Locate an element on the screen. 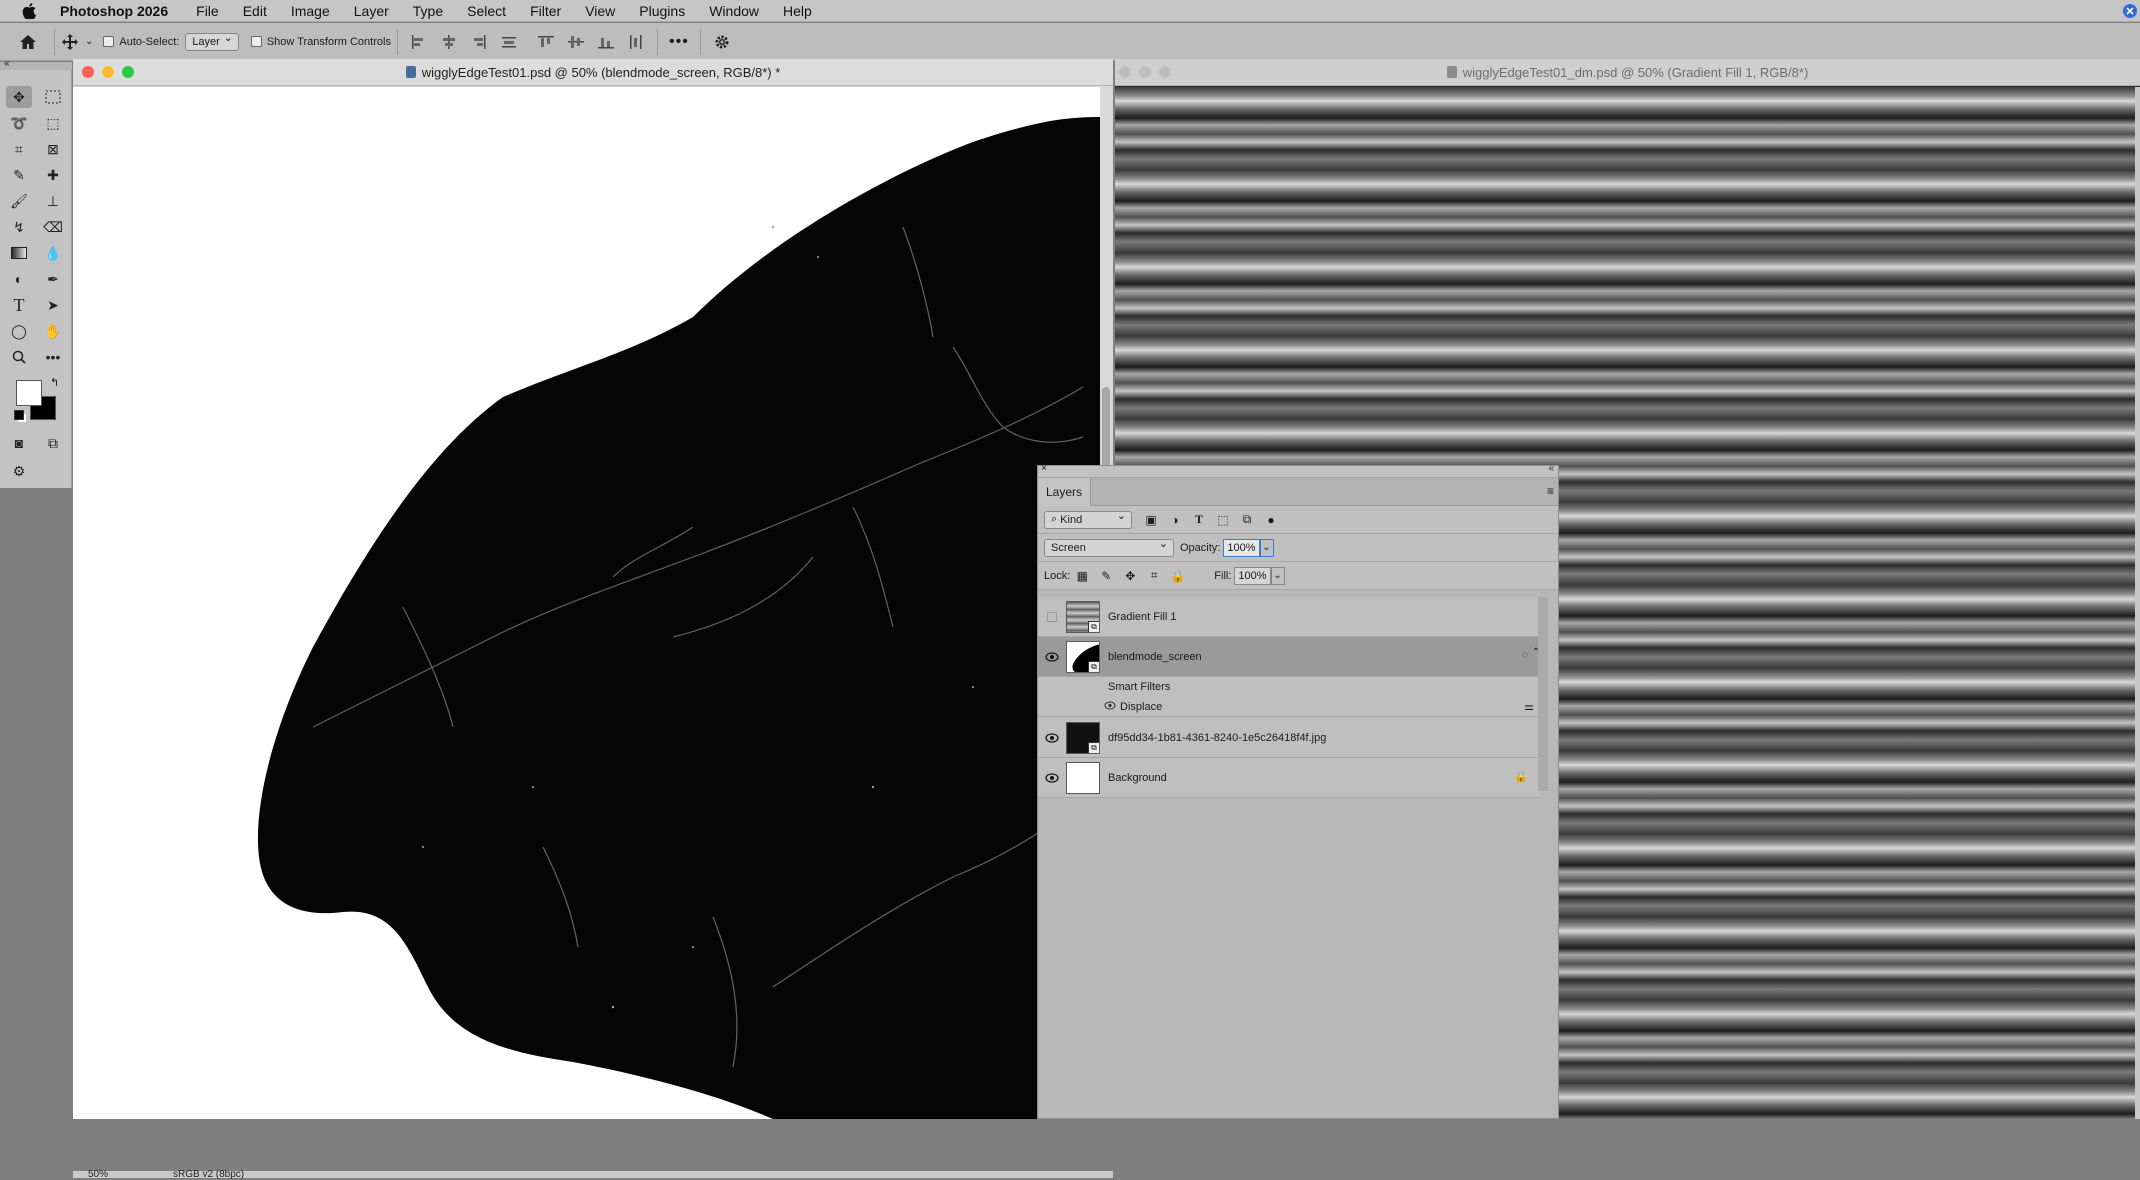  layer-row-blendmode-screen: ⧉ blendmode_screen ◌ ⌃ is located at coordinates (1289, 657).